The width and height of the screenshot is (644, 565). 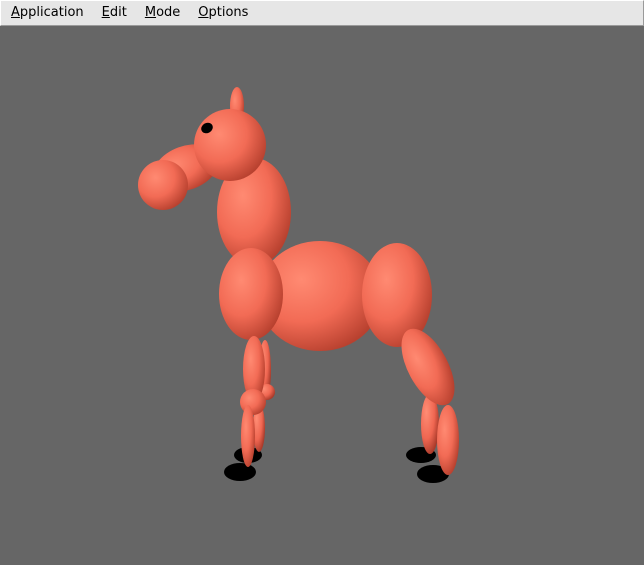 What do you see at coordinates (163, 185) in the screenshot?
I see `horse-nose` at bounding box center [163, 185].